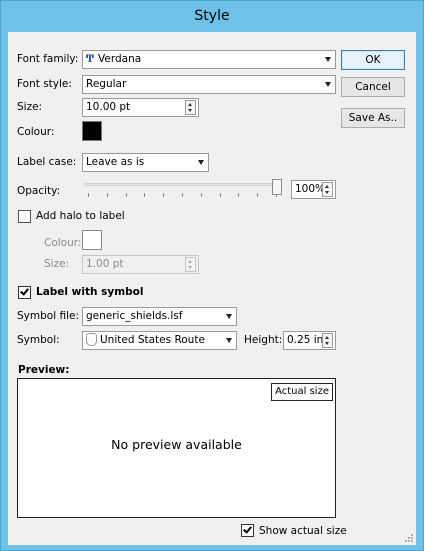  I want to click on label-with-symbol-label: Label with symbol, so click(90, 292).